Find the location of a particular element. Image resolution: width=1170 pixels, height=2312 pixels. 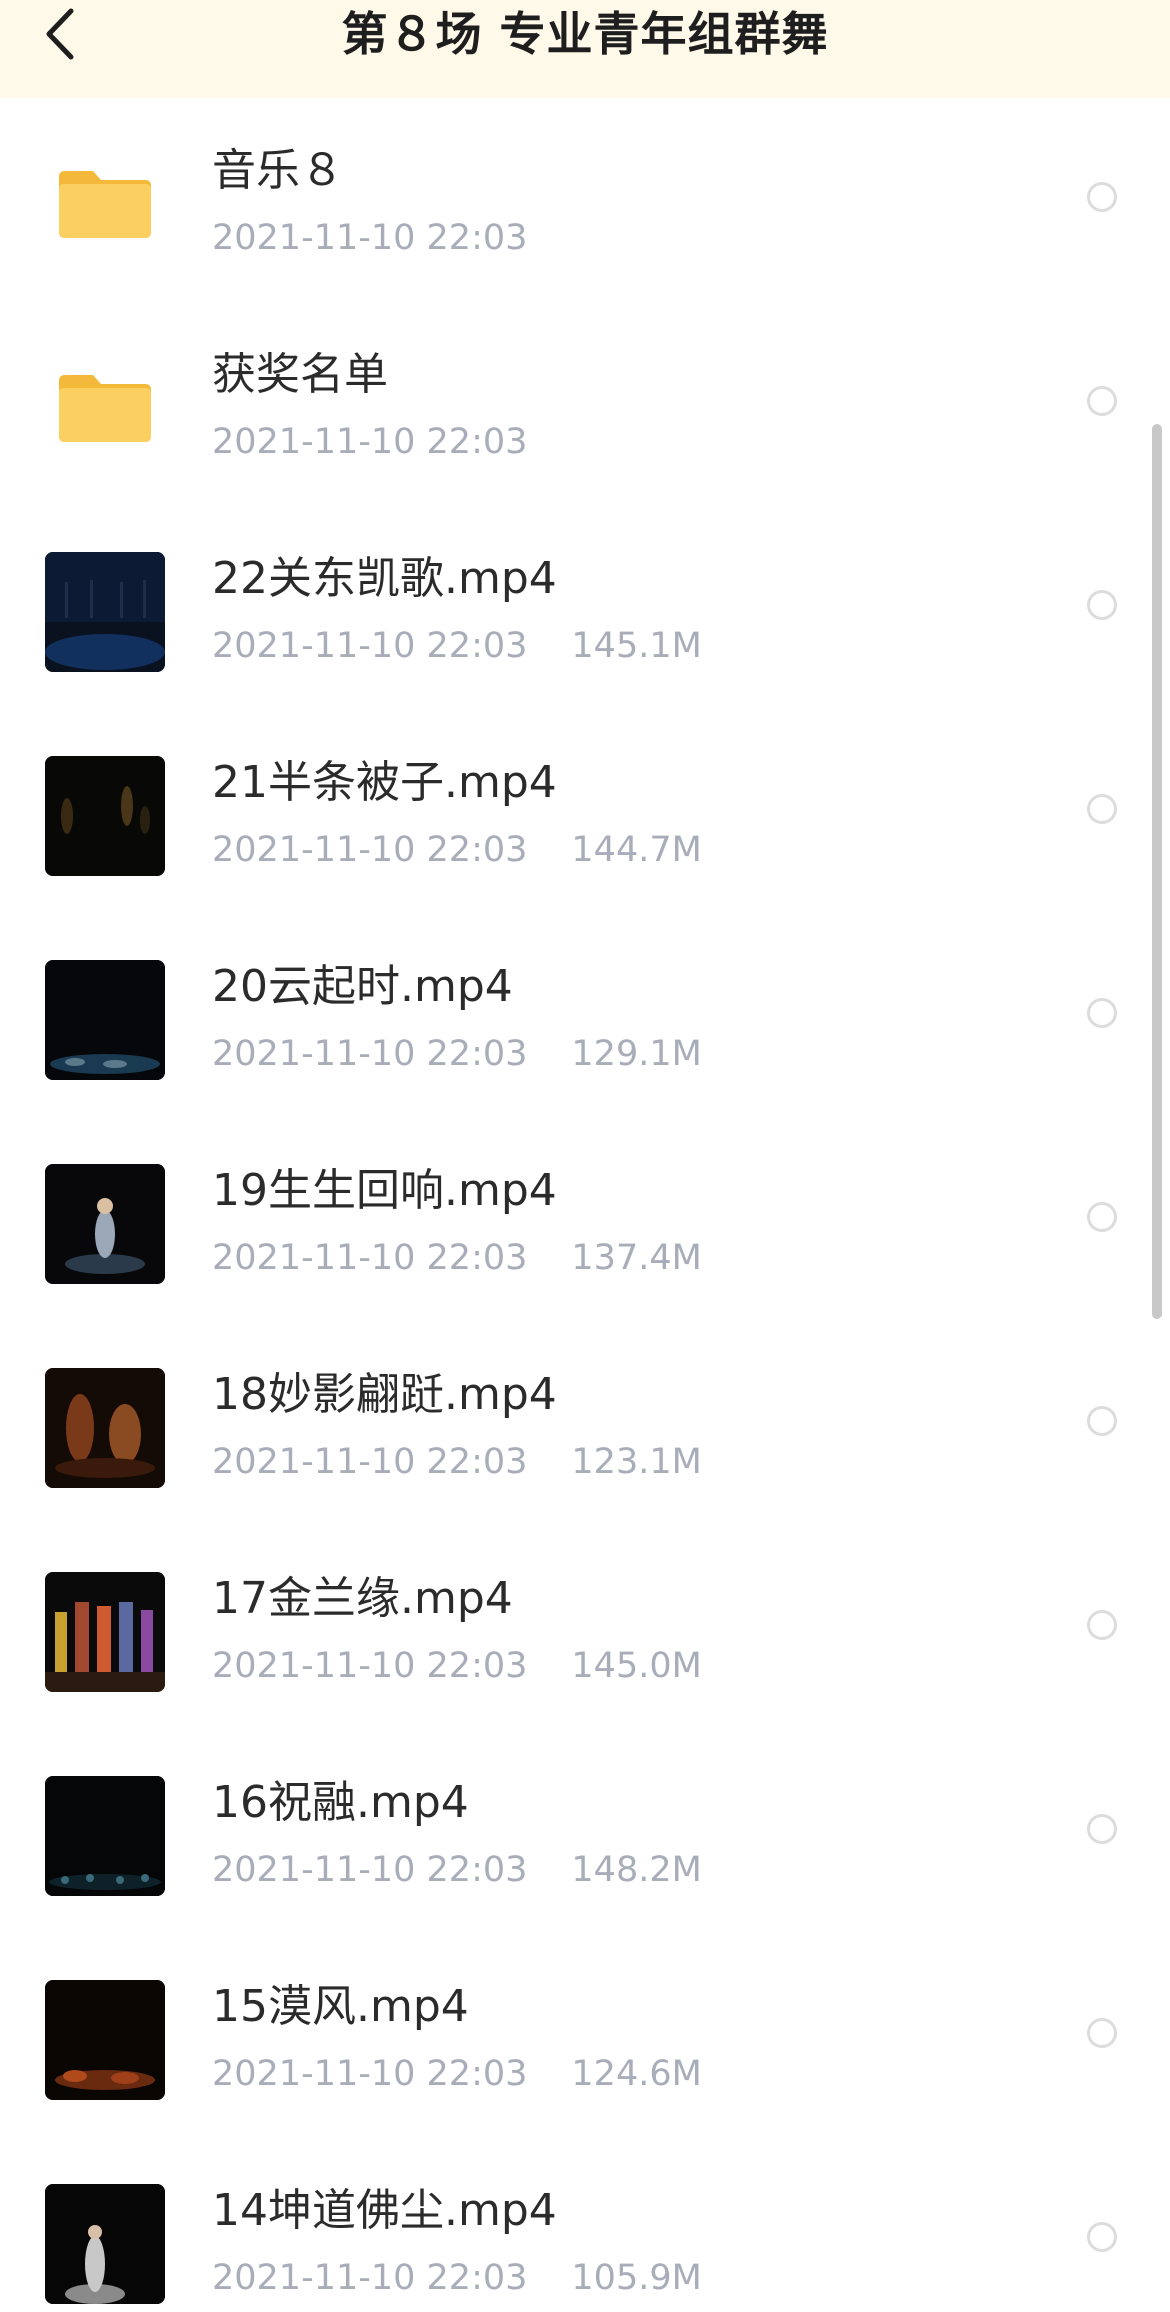

file-meta: 2021-11-10 22:03 144.7M is located at coordinates (457, 850).